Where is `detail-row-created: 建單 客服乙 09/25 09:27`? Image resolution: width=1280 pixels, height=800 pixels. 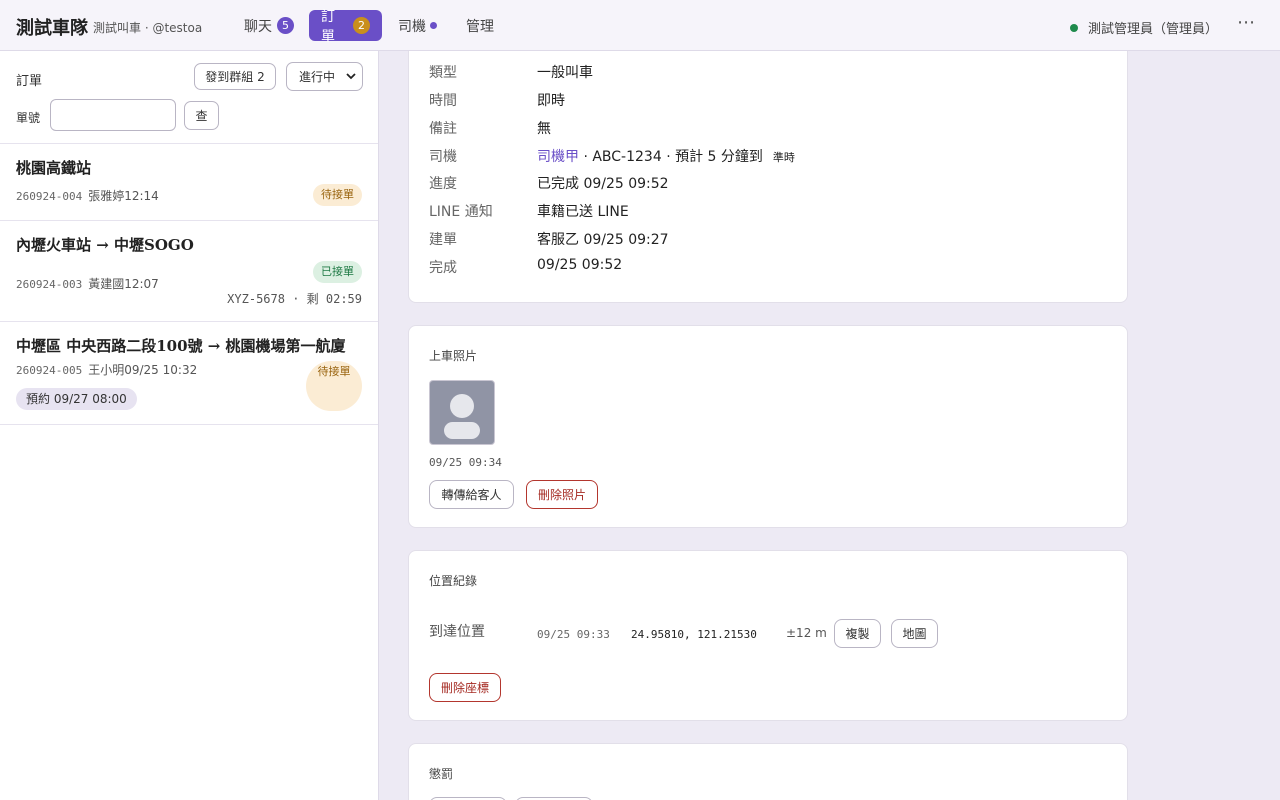
detail-row-created: 建單 客服乙 09/25 09:27 is located at coordinates (769, 239).